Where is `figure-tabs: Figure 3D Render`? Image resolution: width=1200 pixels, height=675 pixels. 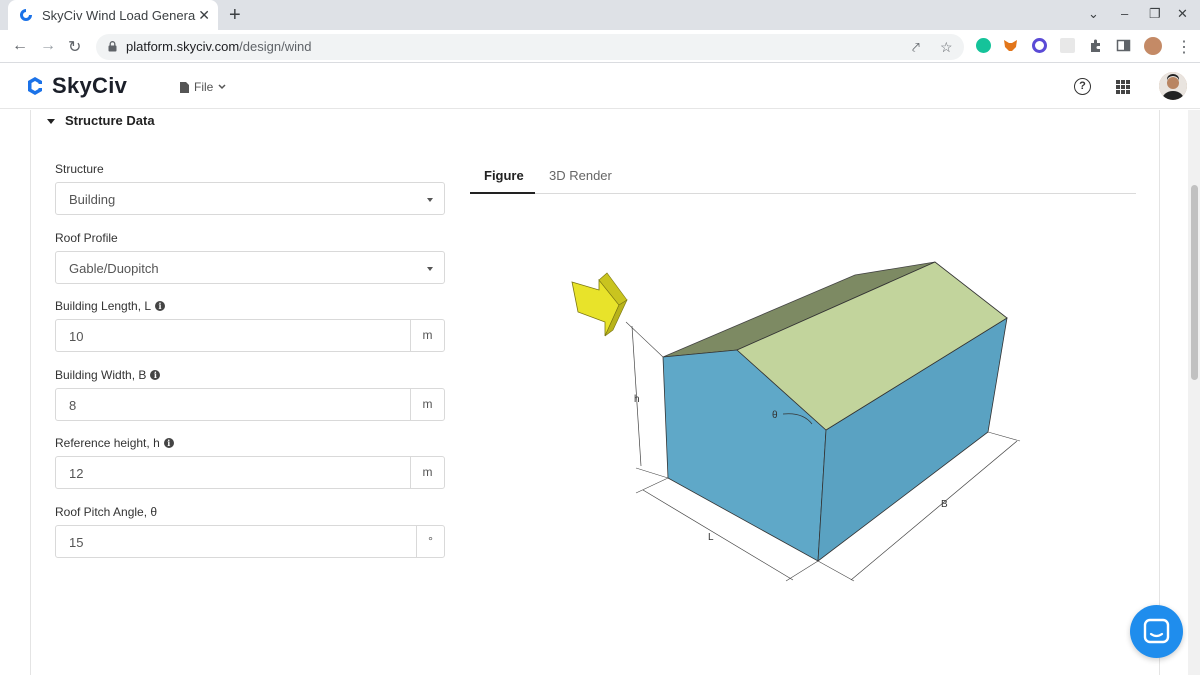 figure-tabs: Figure 3D Render is located at coordinates (803, 177).